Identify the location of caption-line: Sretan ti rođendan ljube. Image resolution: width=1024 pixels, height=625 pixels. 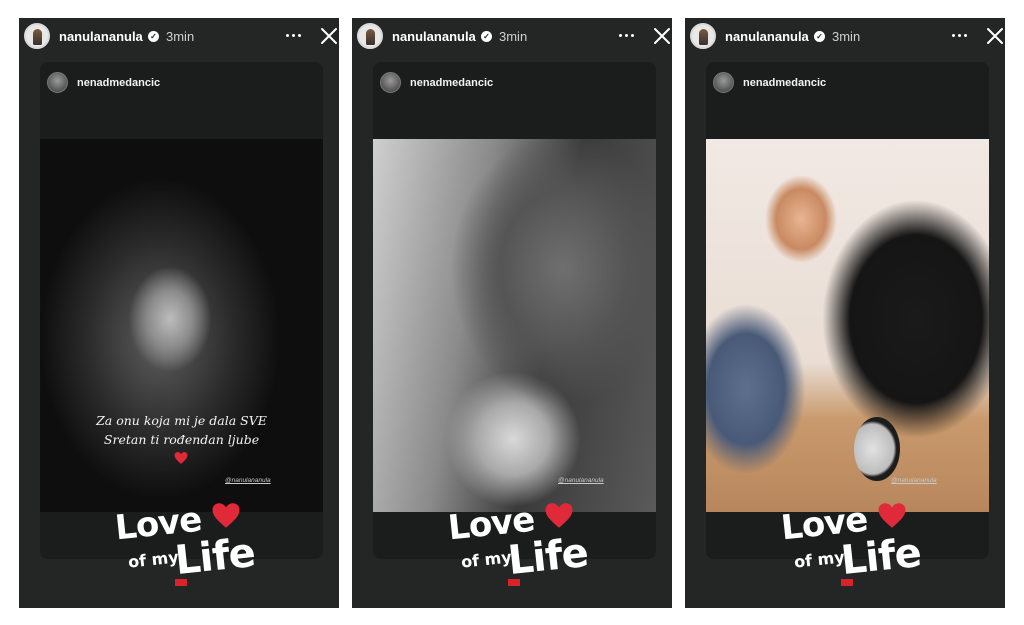
(181, 439).